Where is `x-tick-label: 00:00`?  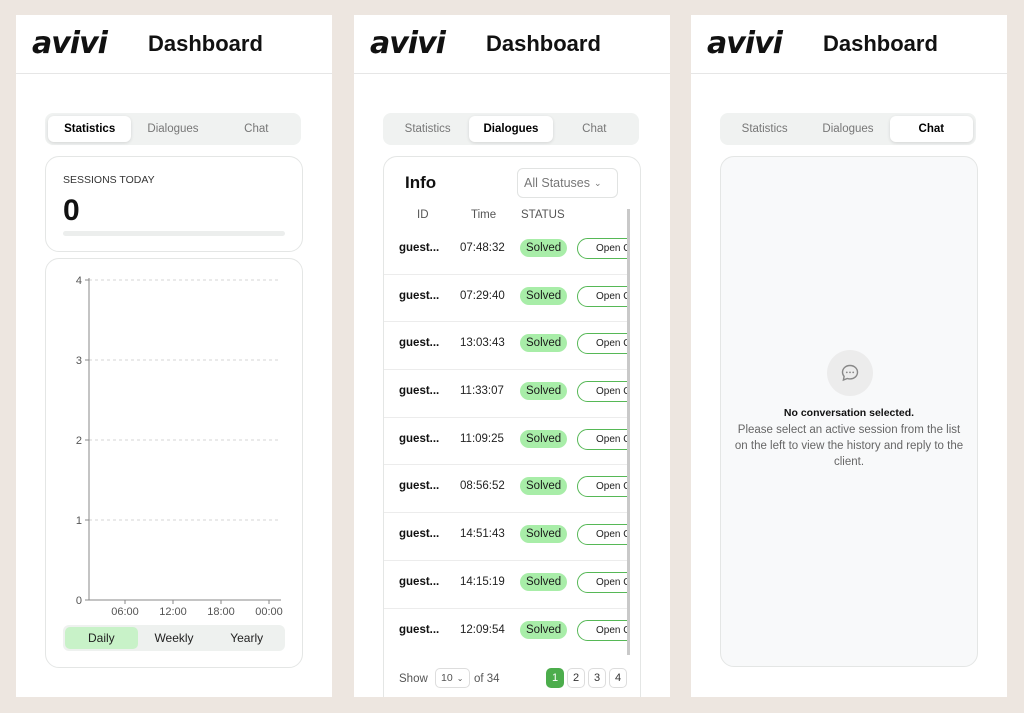
x-tick-label: 00:00 is located at coordinates (269, 612).